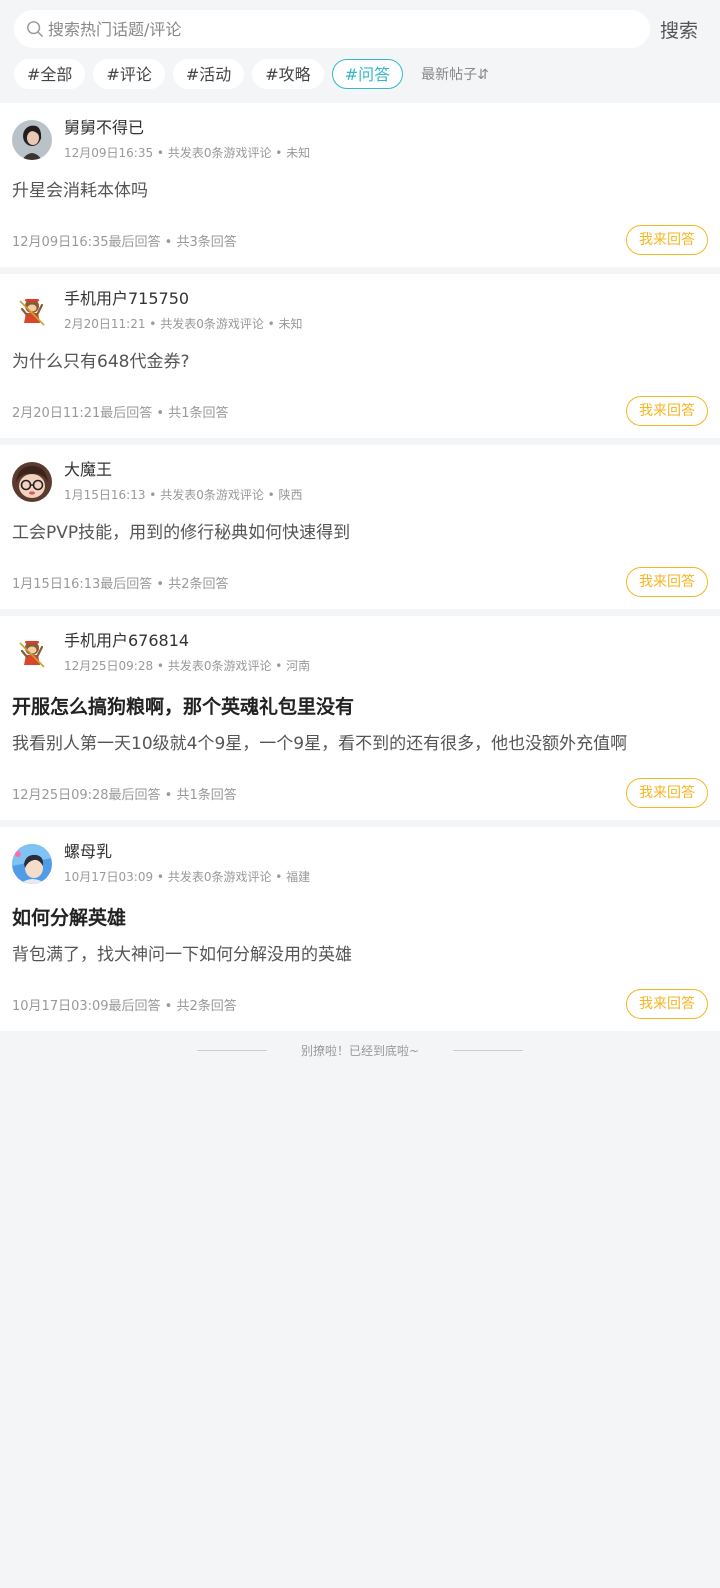 The image size is (720, 1588). I want to click on reply-summary: 12月09日16:35最后回答 • 共3条回答, so click(124, 242).